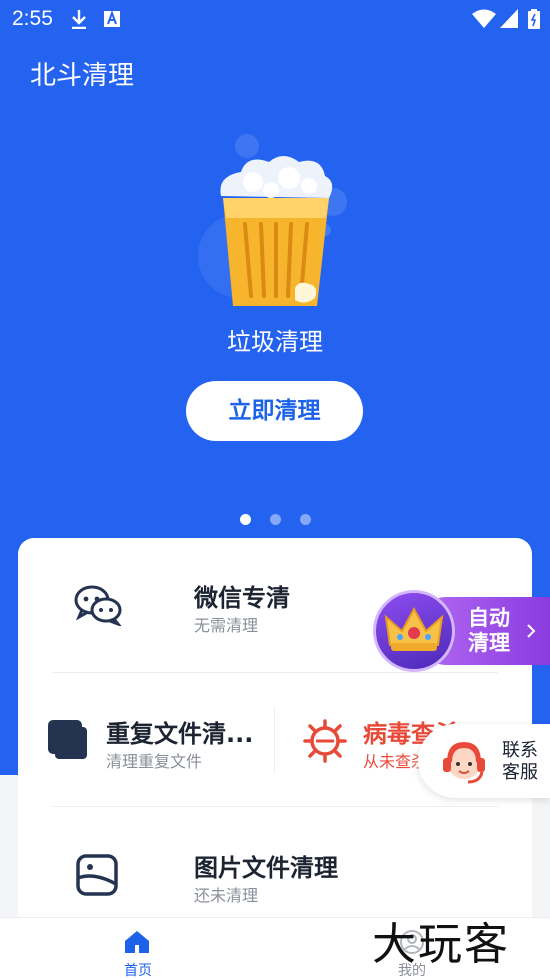 Image resolution: width=550 pixels, height=979 pixels. What do you see at coordinates (509, 18) in the screenshot?
I see `signal-icon` at bounding box center [509, 18].